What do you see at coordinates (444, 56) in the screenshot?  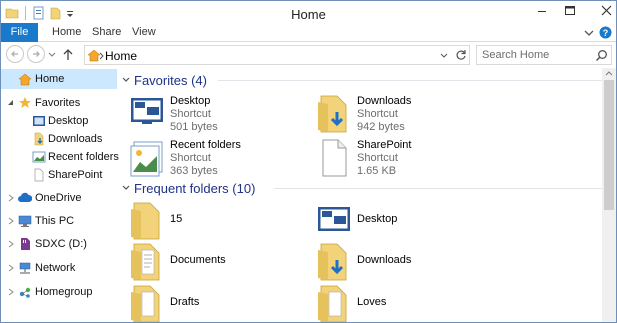 I see `address-dropdown-icon` at bounding box center [444, 56].